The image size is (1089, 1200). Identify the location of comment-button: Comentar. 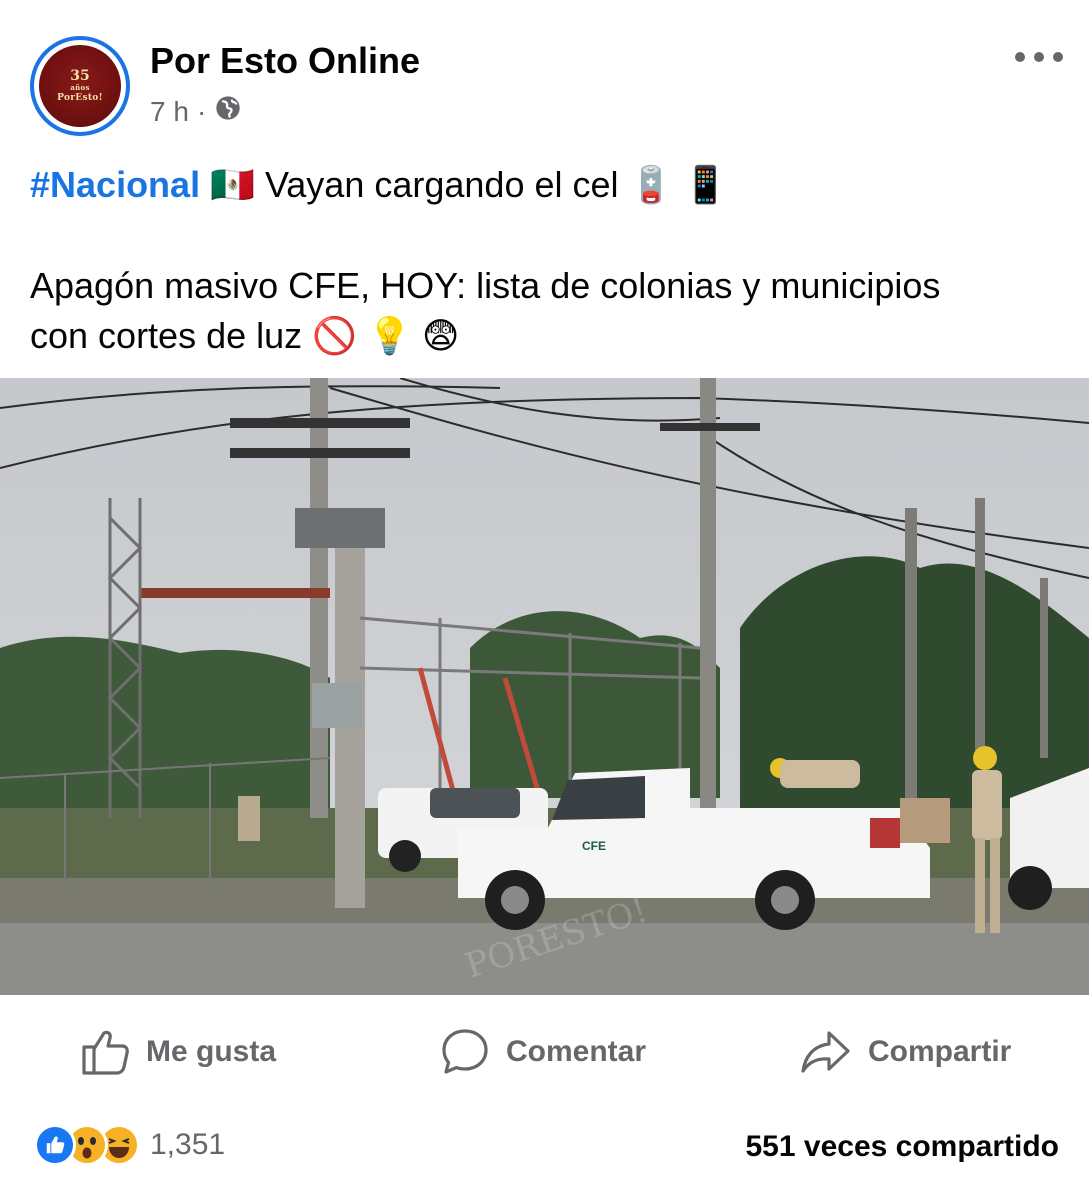
(543, 1052).